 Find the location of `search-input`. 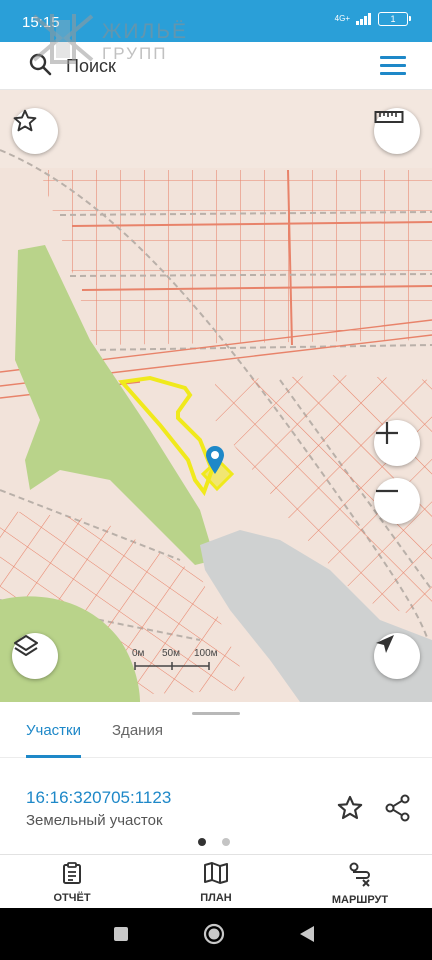

search-input is located at coordinates (211, 66).